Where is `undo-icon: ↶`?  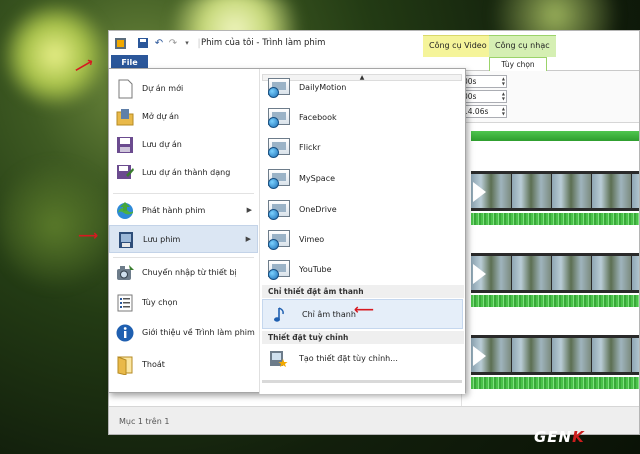
undo-icon: ↶ is located at coordinates (159, 43).